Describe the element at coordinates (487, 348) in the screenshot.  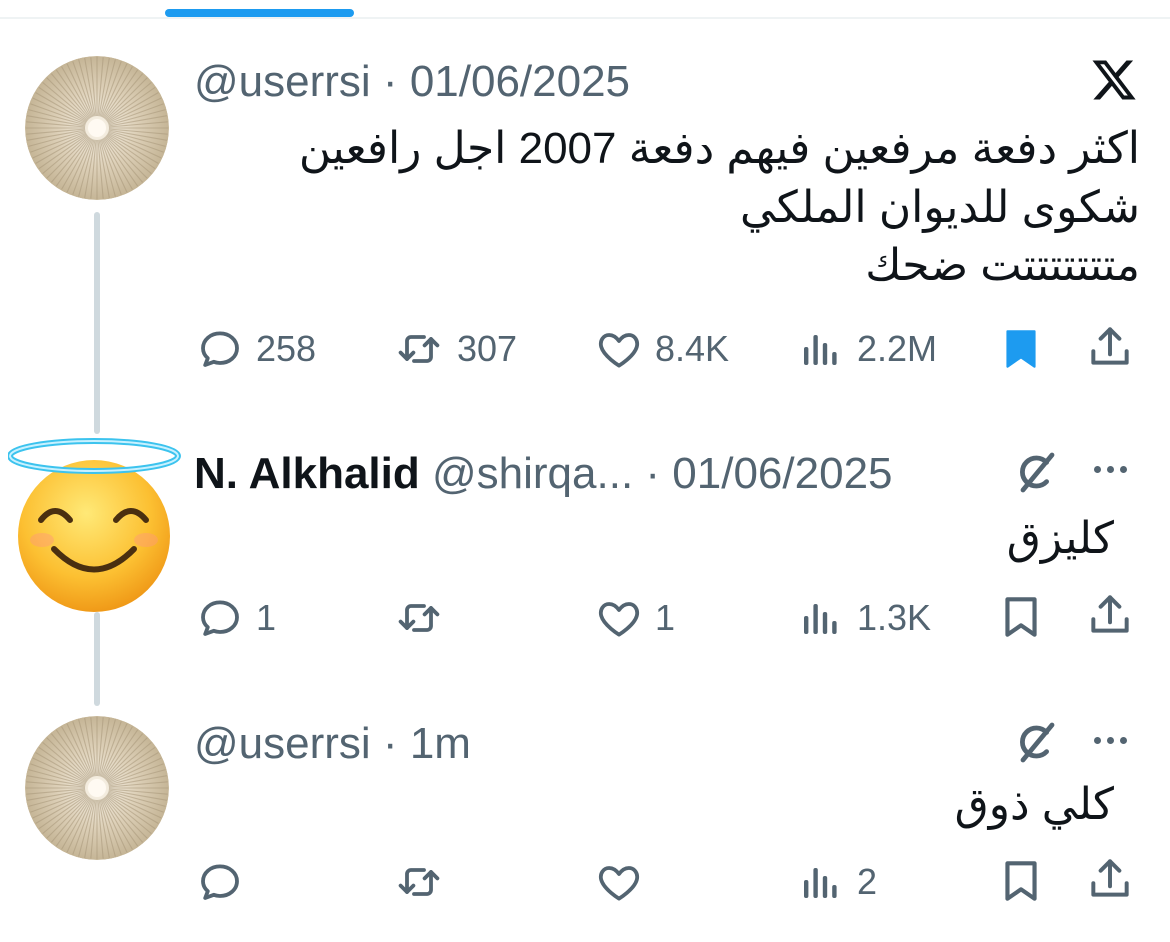
I see `repost-count: 307` at that location.